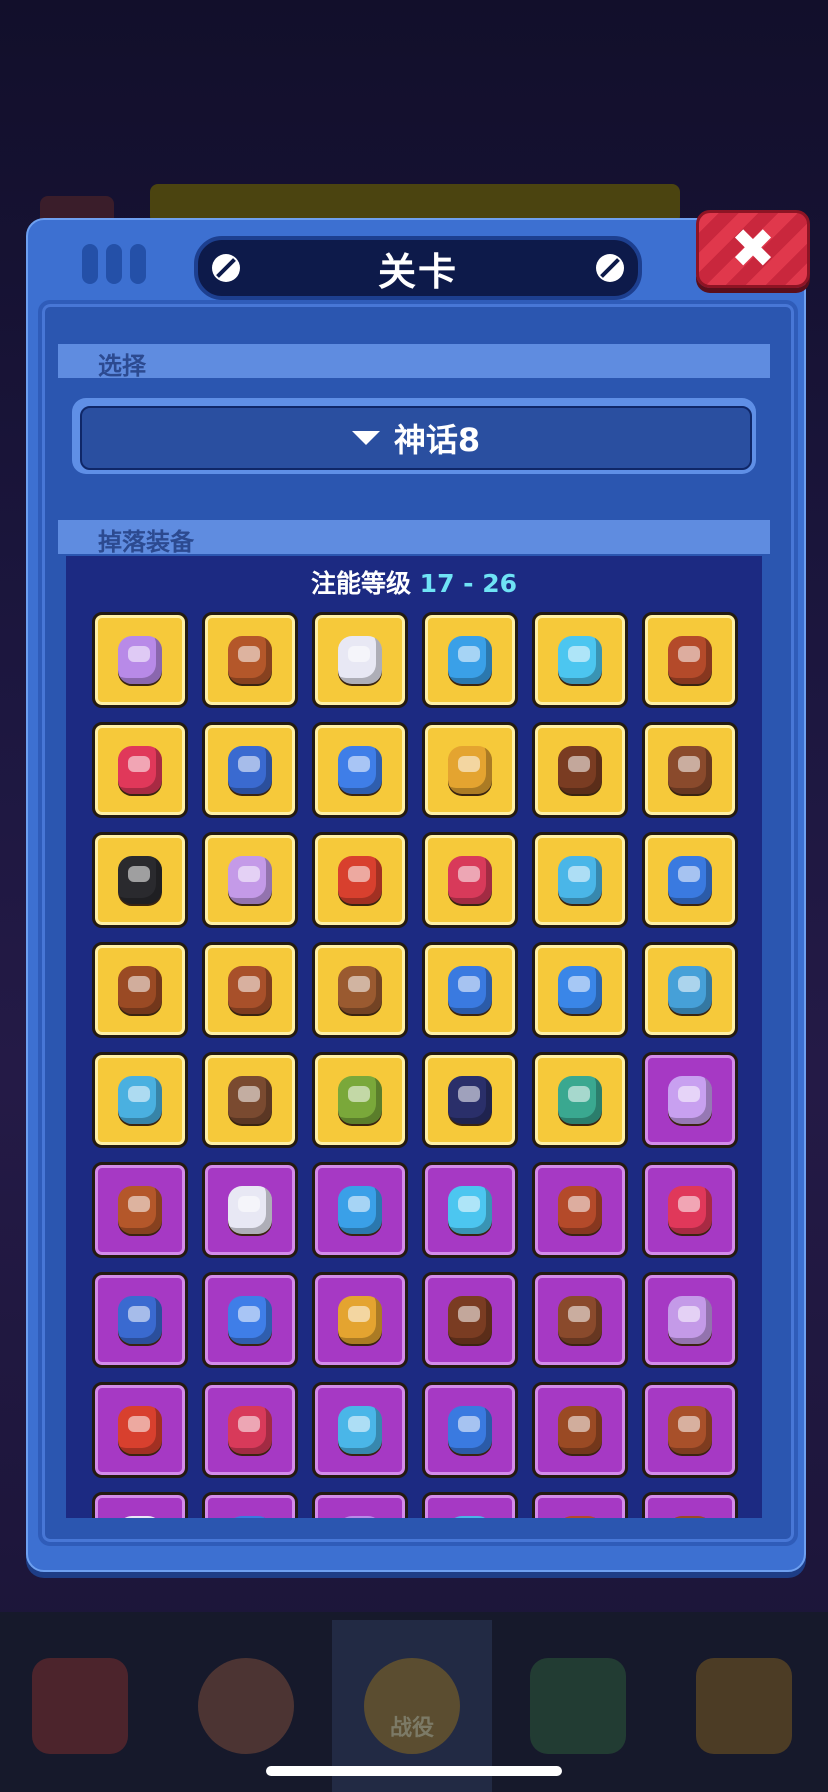 The width and height of the screenshot is (828, 1792). Describe the element at coordinates (417, 271) in the screenshot. I see `page-title: 关卡` at that location.